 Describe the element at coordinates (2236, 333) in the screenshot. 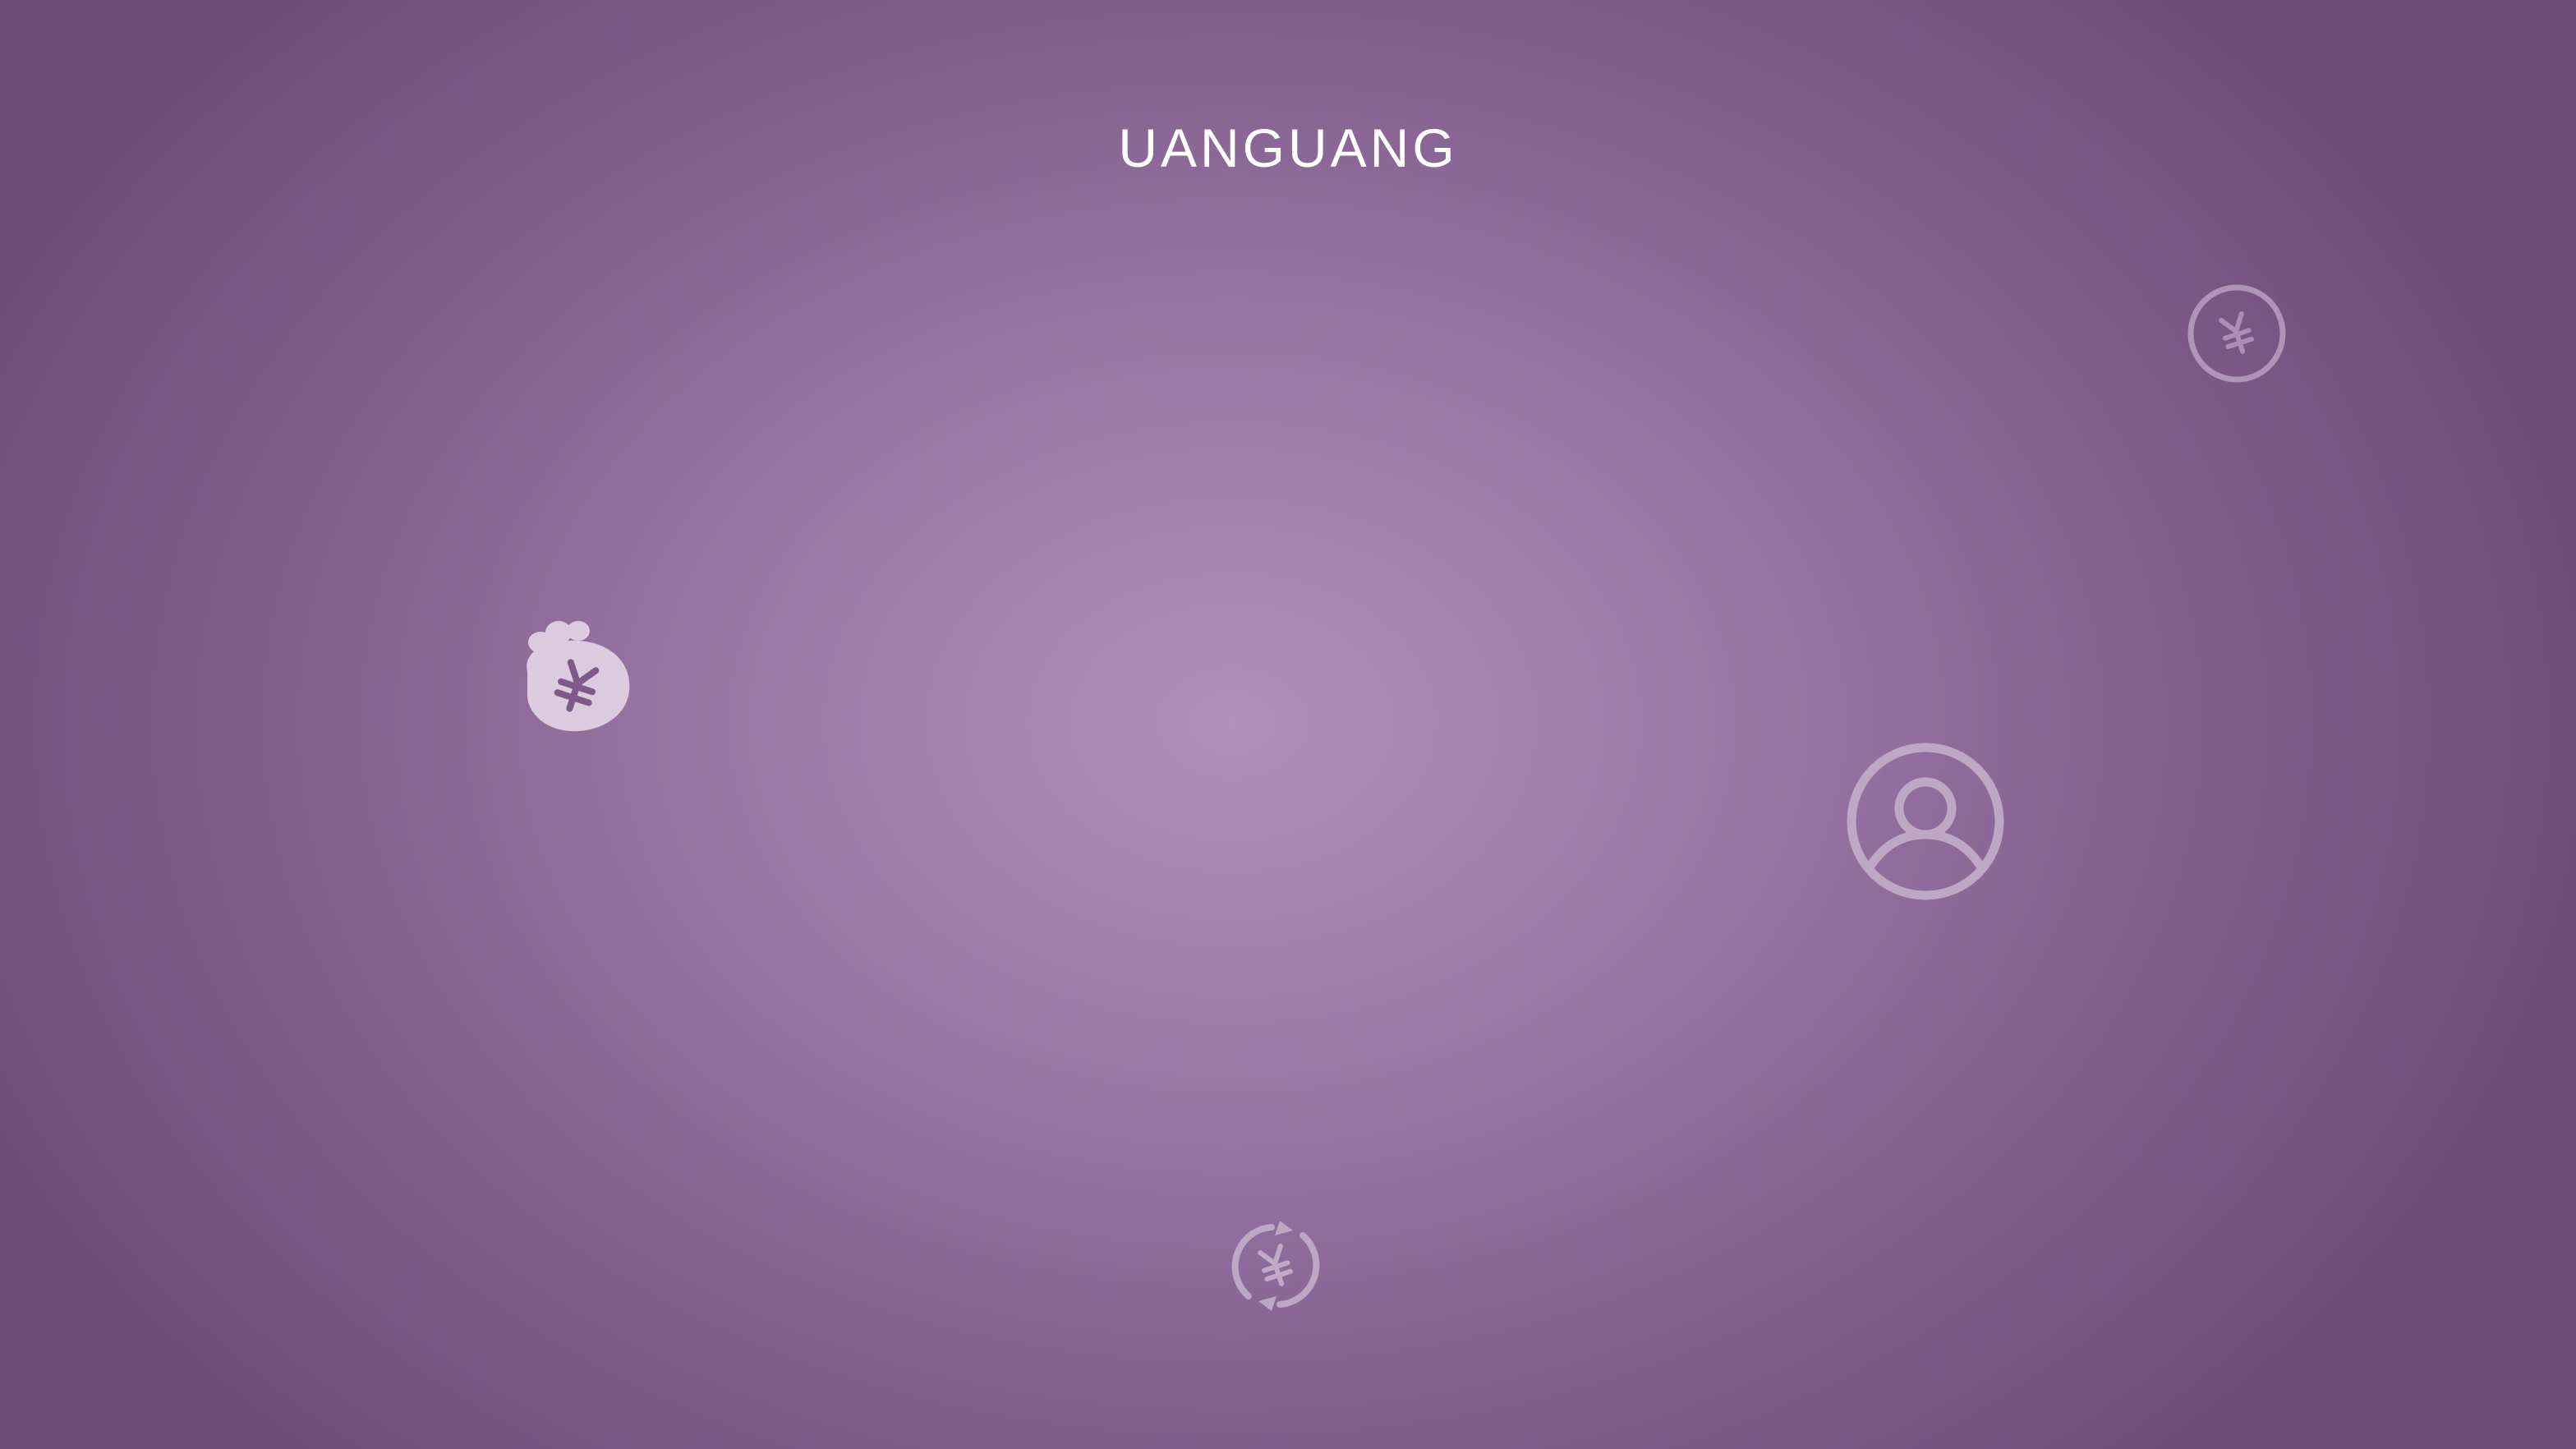

I see `yen-coin-icon` at that location.